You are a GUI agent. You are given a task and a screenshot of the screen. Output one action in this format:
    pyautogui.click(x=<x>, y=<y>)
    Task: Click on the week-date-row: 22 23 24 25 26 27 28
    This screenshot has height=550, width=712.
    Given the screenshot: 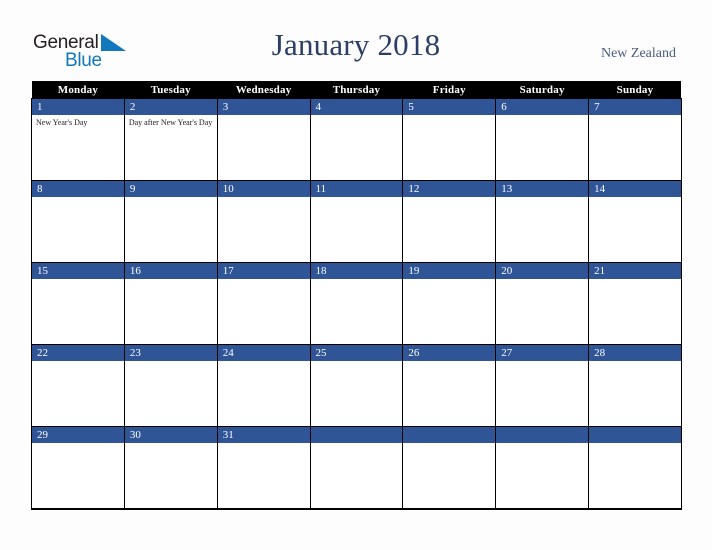 What is the action you would take?
    pyautogui.click(x=356, y=352)
    